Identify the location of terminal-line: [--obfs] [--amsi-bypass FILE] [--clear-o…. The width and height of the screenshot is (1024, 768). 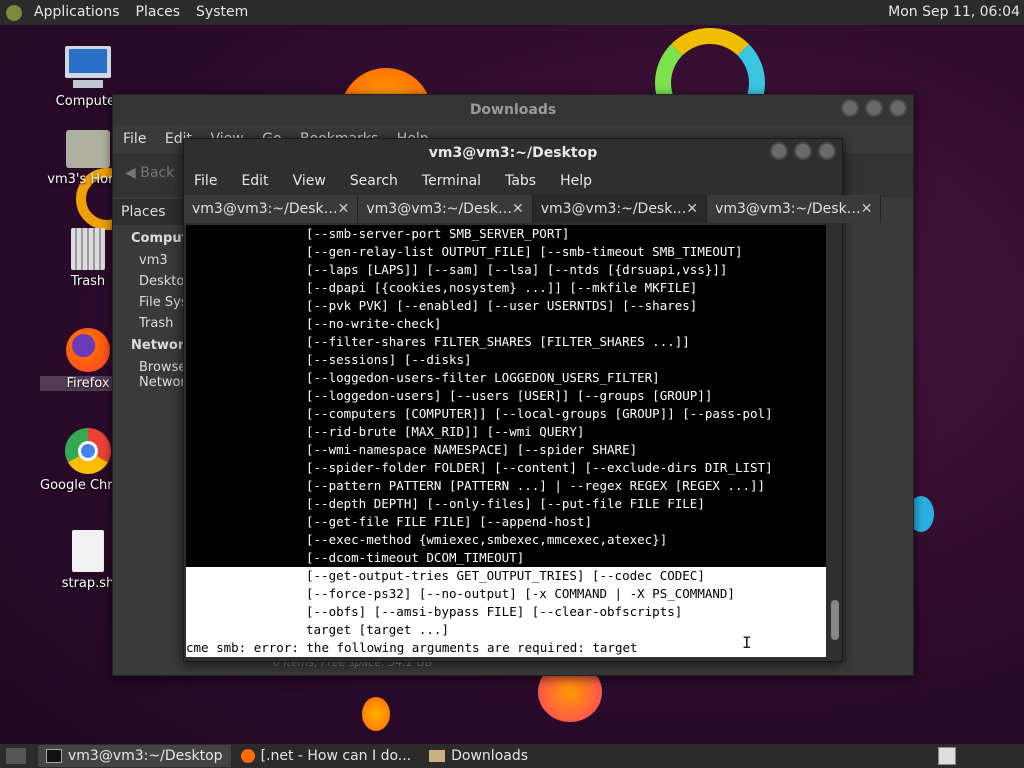
(506, 612).